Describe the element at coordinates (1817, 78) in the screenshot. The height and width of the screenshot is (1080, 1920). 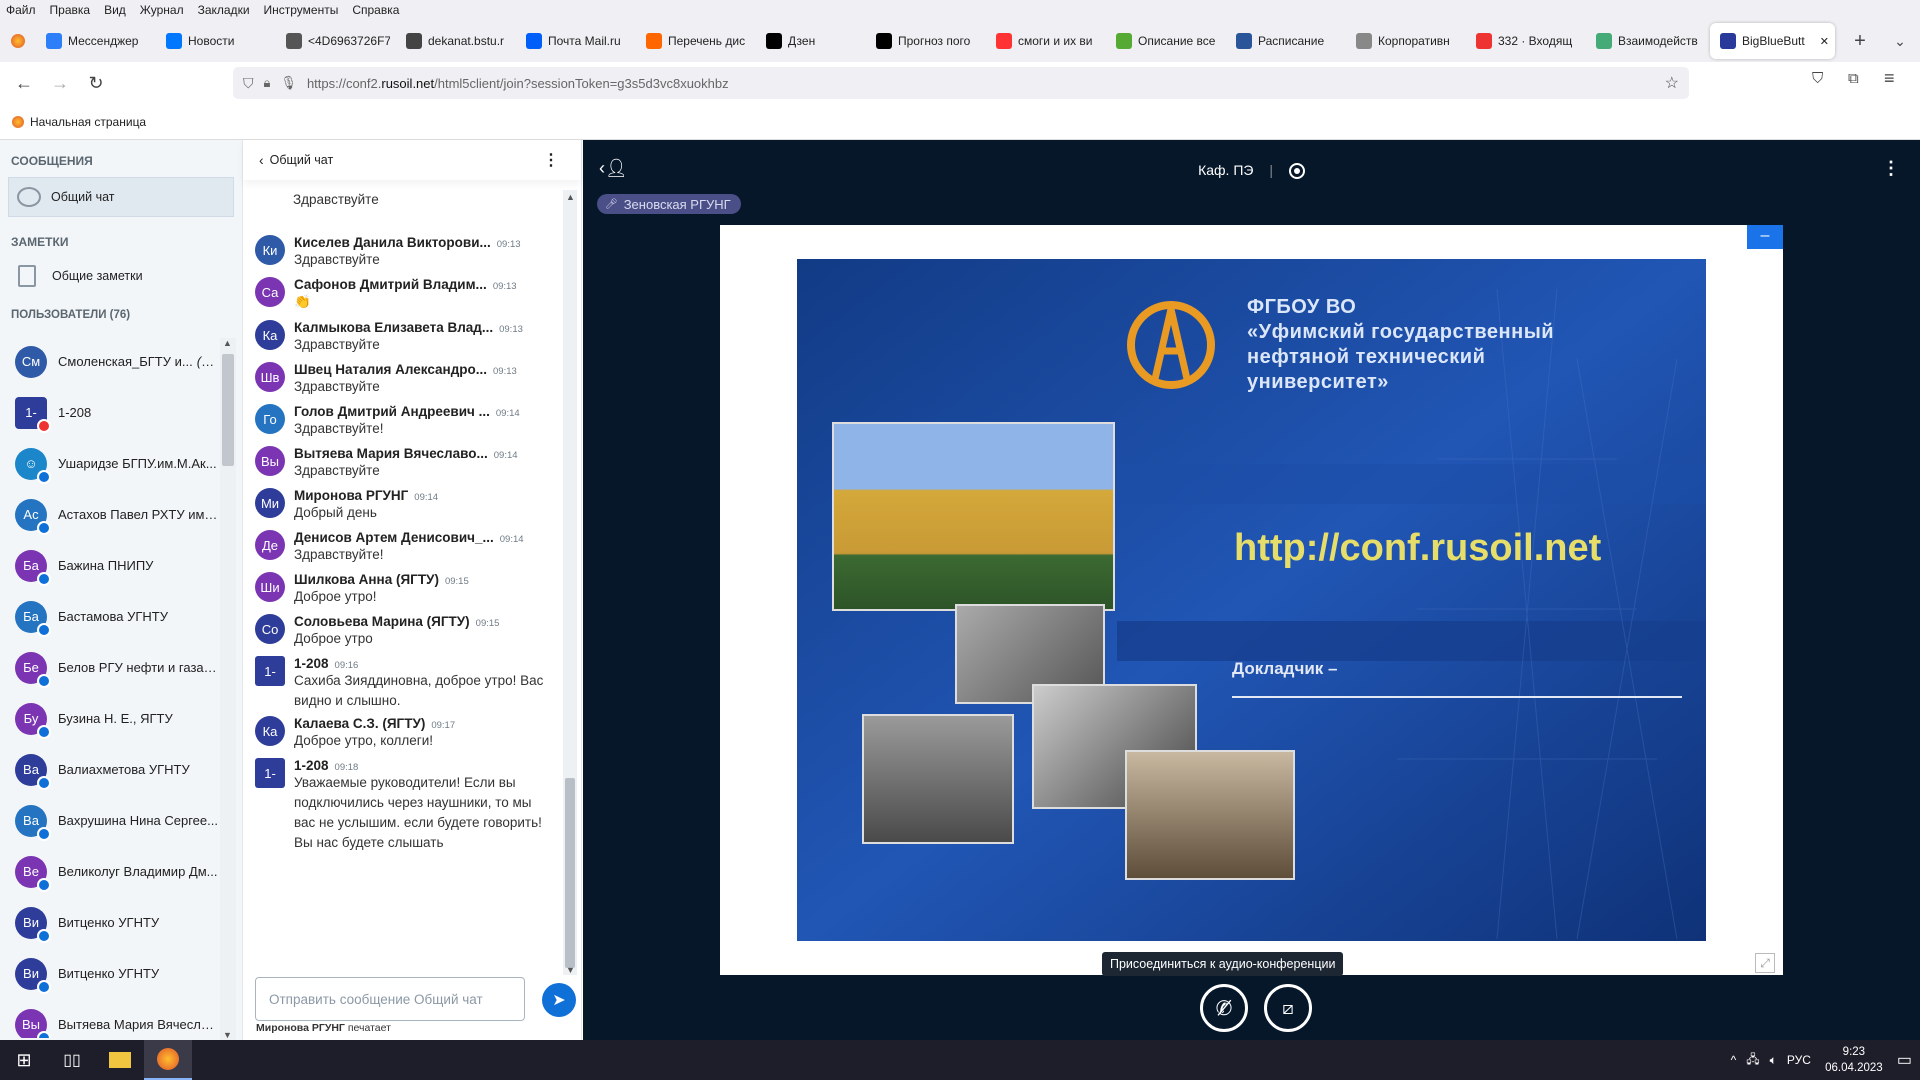
I see `pocket-icon: ⛉` at that location.